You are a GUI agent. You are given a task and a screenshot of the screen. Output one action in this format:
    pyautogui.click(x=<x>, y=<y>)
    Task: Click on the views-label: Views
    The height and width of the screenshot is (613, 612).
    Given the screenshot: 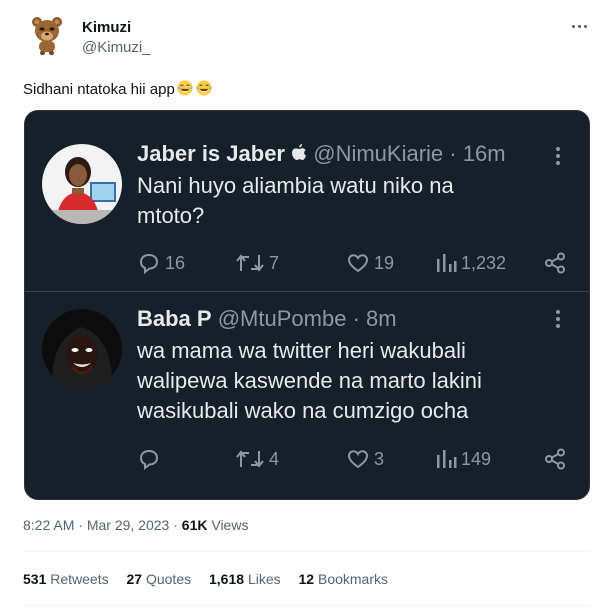 What is the action you would take?
    pyautogui.click(x=230, y=525)
    